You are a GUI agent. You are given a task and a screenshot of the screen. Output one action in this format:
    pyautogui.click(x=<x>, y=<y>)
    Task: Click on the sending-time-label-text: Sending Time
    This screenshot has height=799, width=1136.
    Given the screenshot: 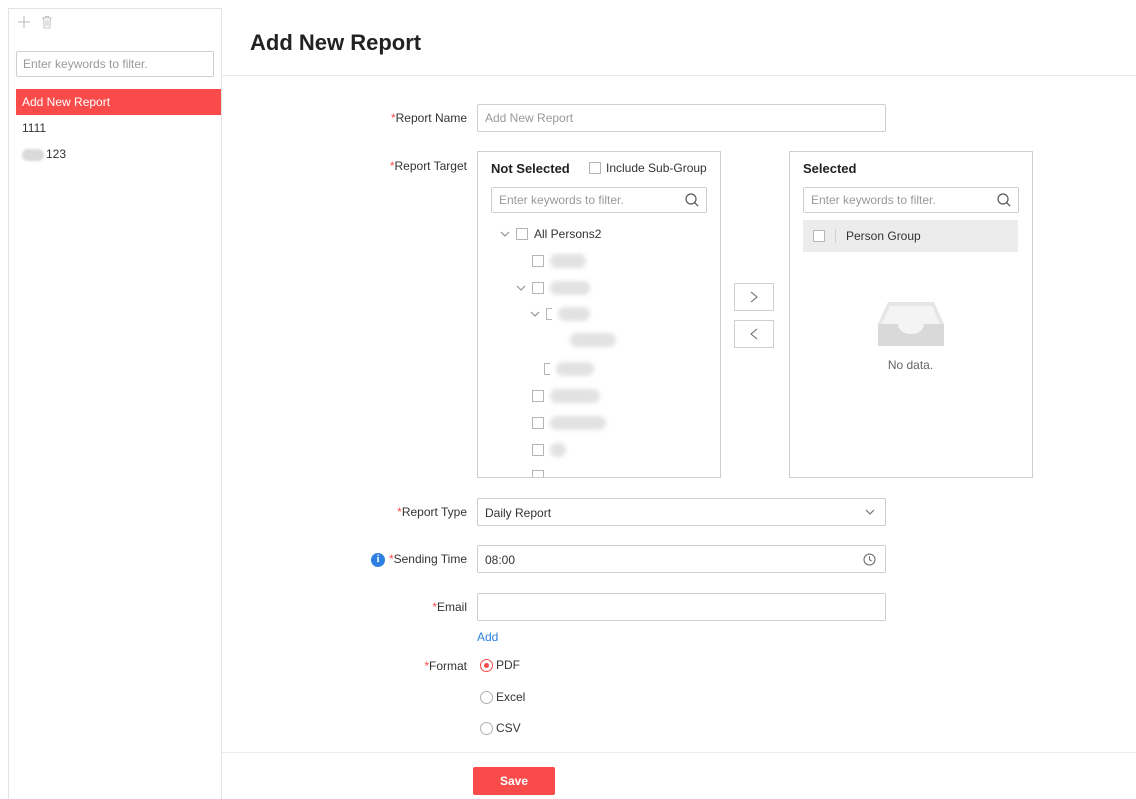 What is the action you would take?
    pyautogui.click(x=430, y=559)
    